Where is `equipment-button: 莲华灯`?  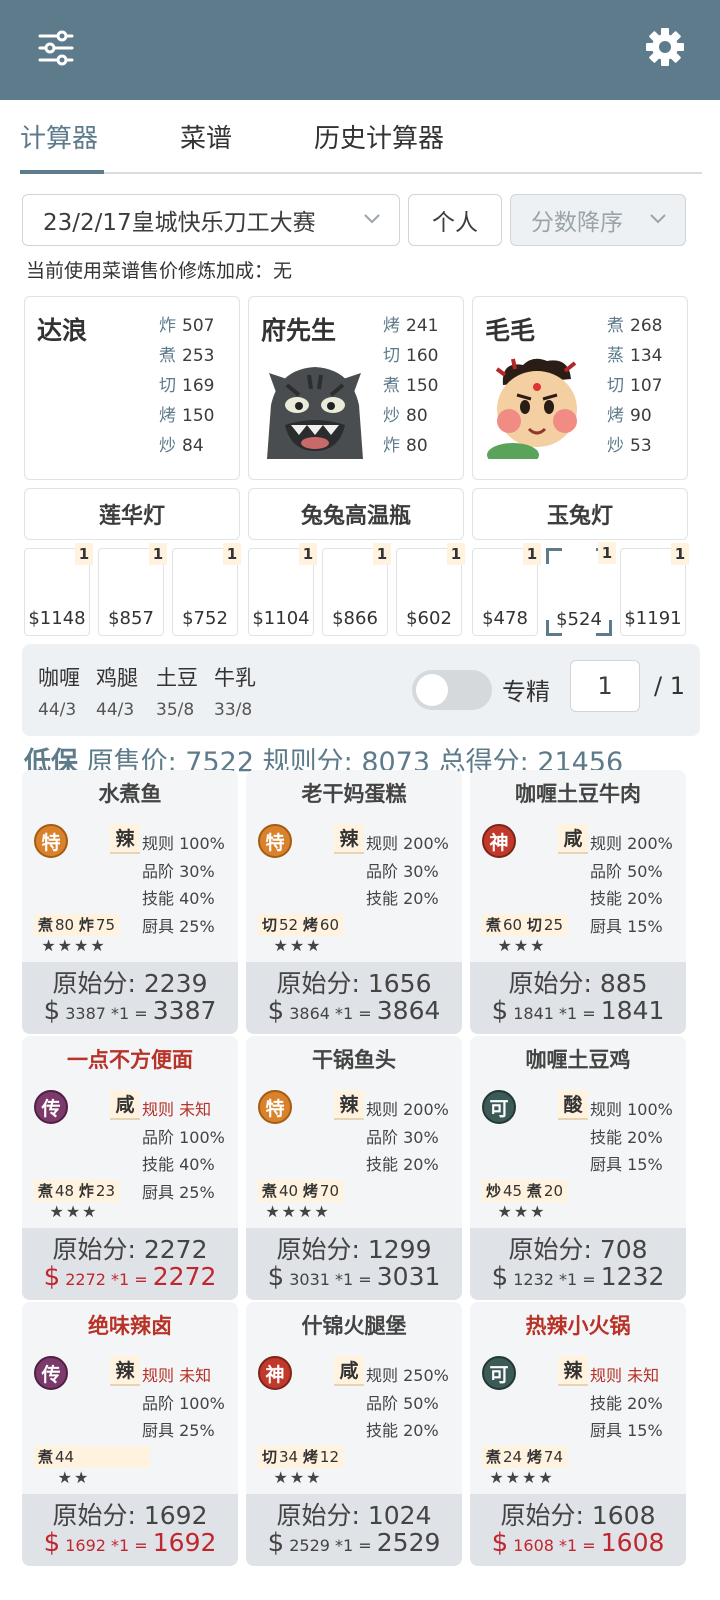 equipment-button: 莲华灯 is located at coordinates (132, 514).